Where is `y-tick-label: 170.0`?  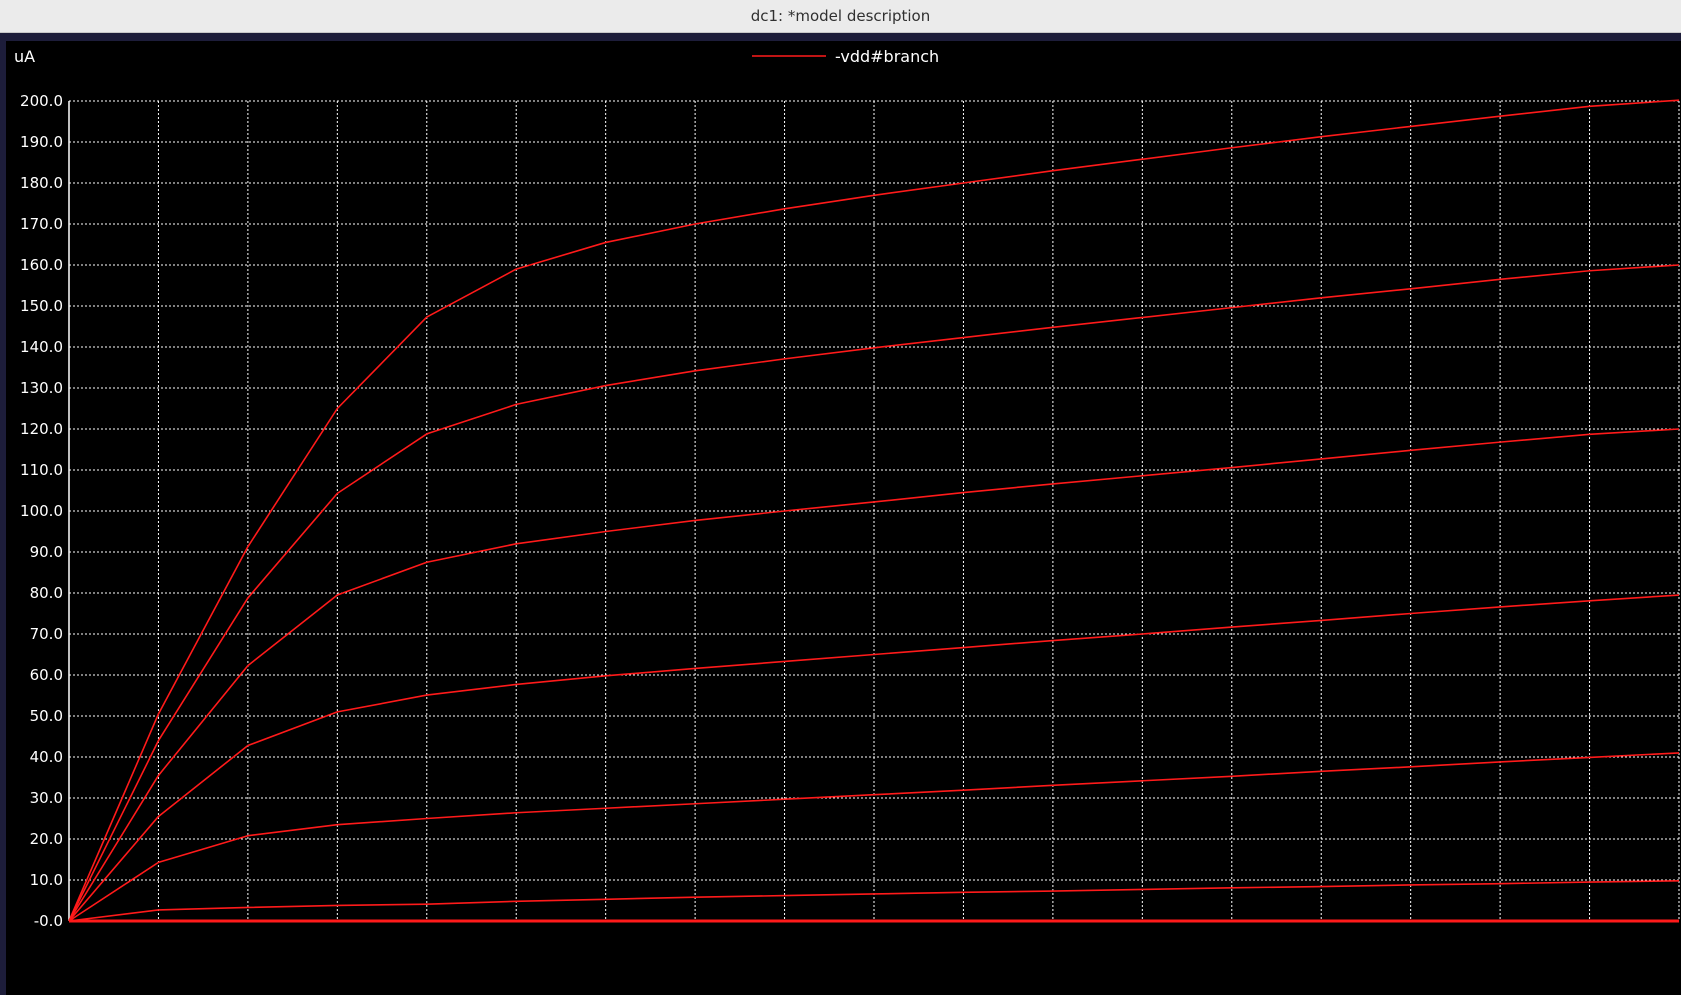
y-tick-label: 170.0 is located at coordinates (41, 224).